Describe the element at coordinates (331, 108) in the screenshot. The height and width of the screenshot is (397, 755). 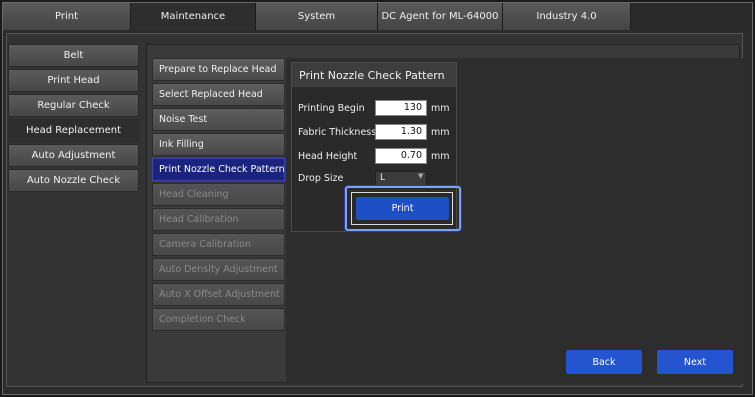
I see `label-printing-begin: Printing Begin` at that location.